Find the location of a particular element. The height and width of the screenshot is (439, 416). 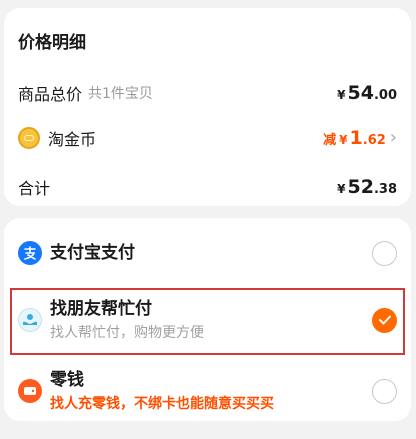

radio-wallet is located at coordinates (384, 391).